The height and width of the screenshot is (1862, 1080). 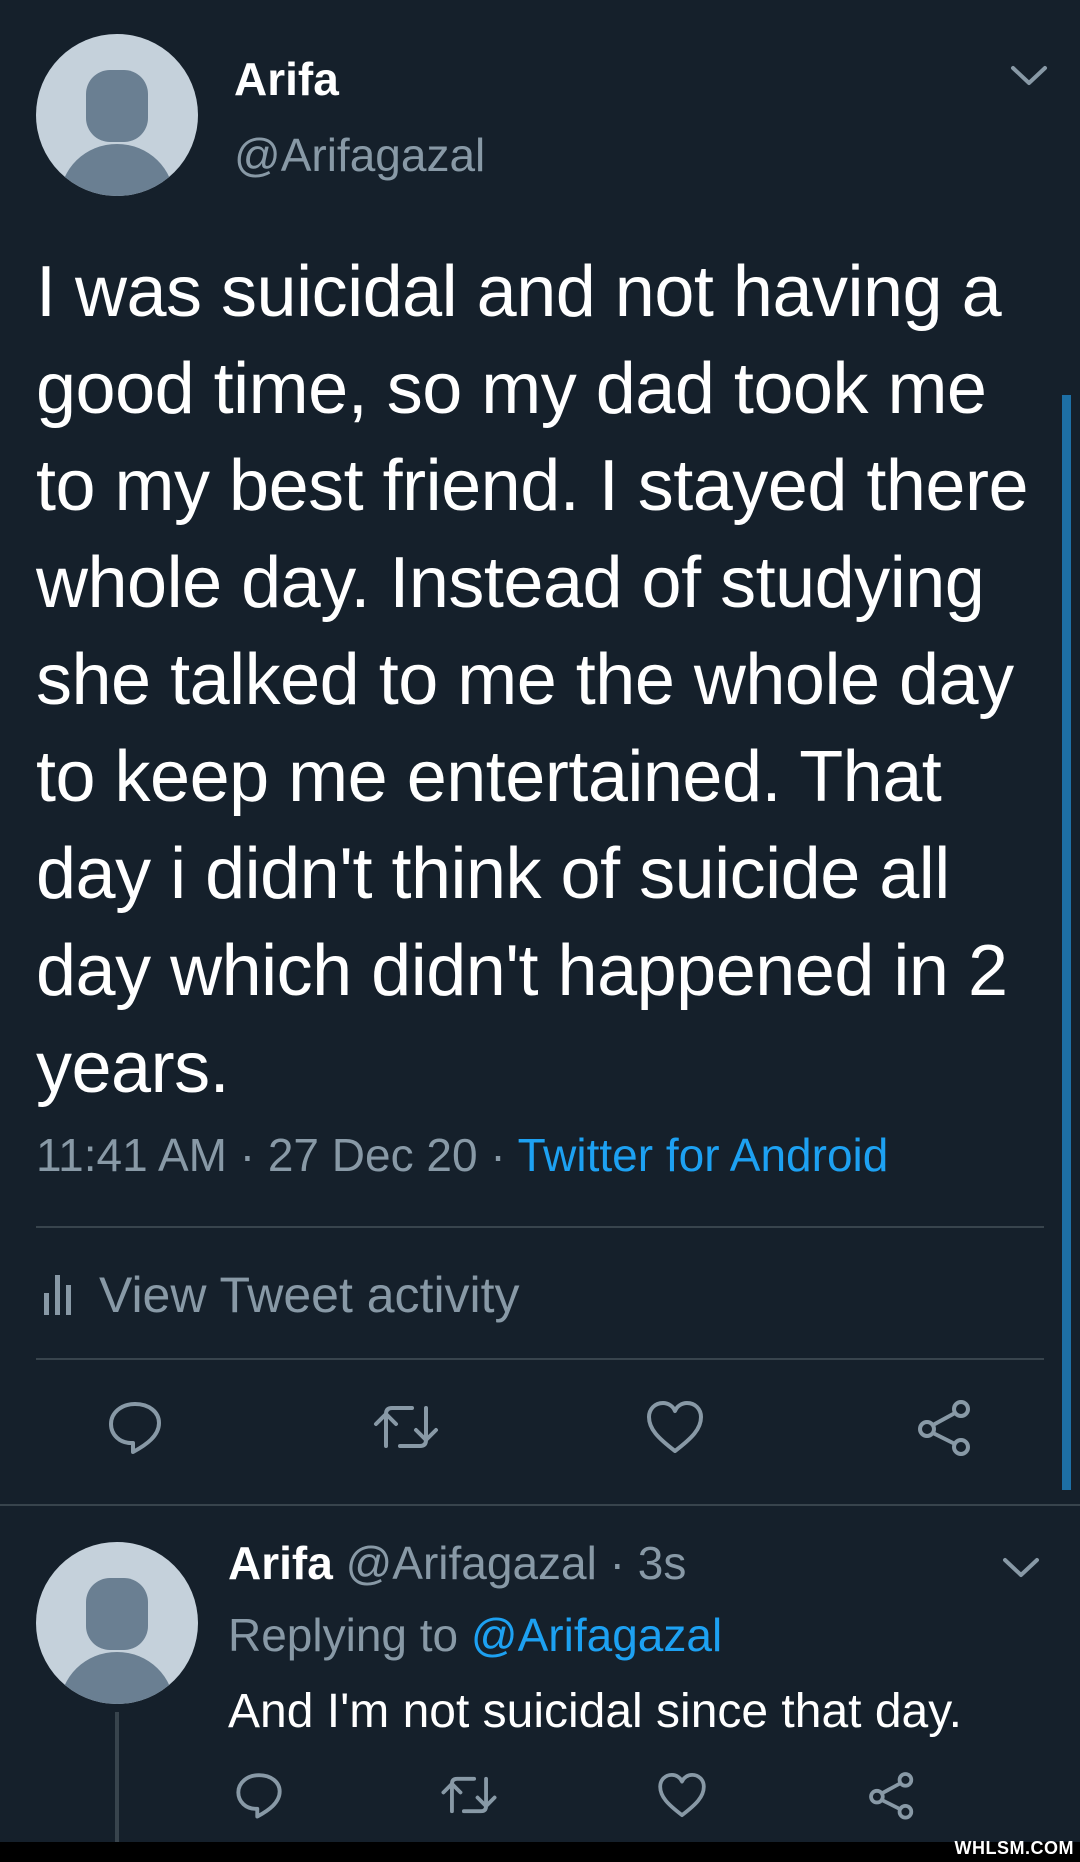 I want to click on watermark: WHLSM.COM, so click(x=1014, y=1848).